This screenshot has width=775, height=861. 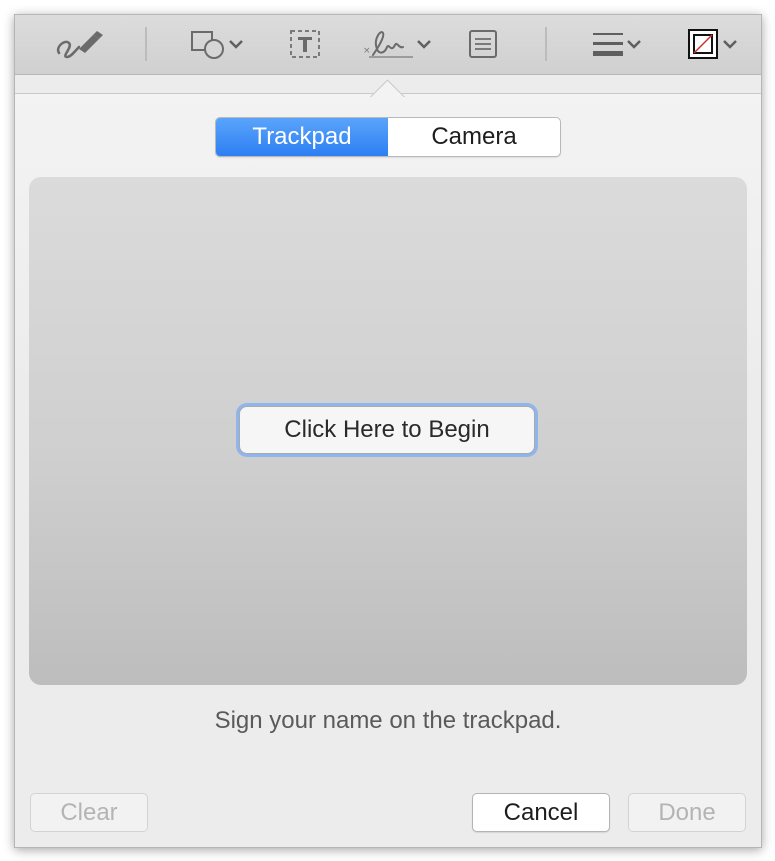 I want to click on input-source-segmented-control: Trackpad Camera, so click(x=388, y=137).